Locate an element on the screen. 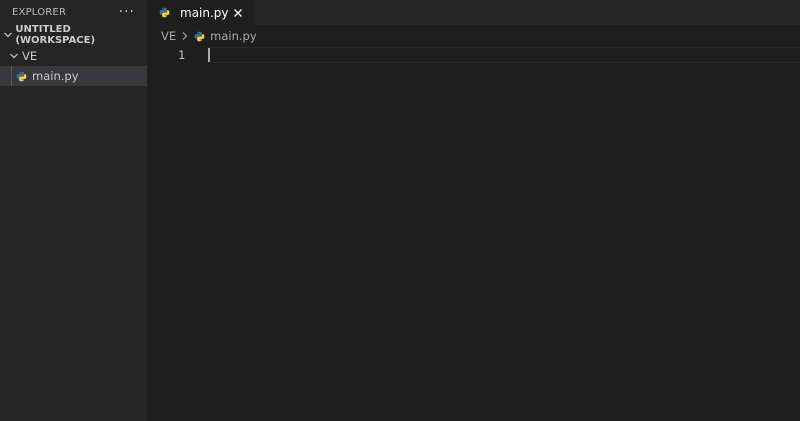 This screenshot has width=800, height=421. line-text-area is located at coordinates (503, 55).